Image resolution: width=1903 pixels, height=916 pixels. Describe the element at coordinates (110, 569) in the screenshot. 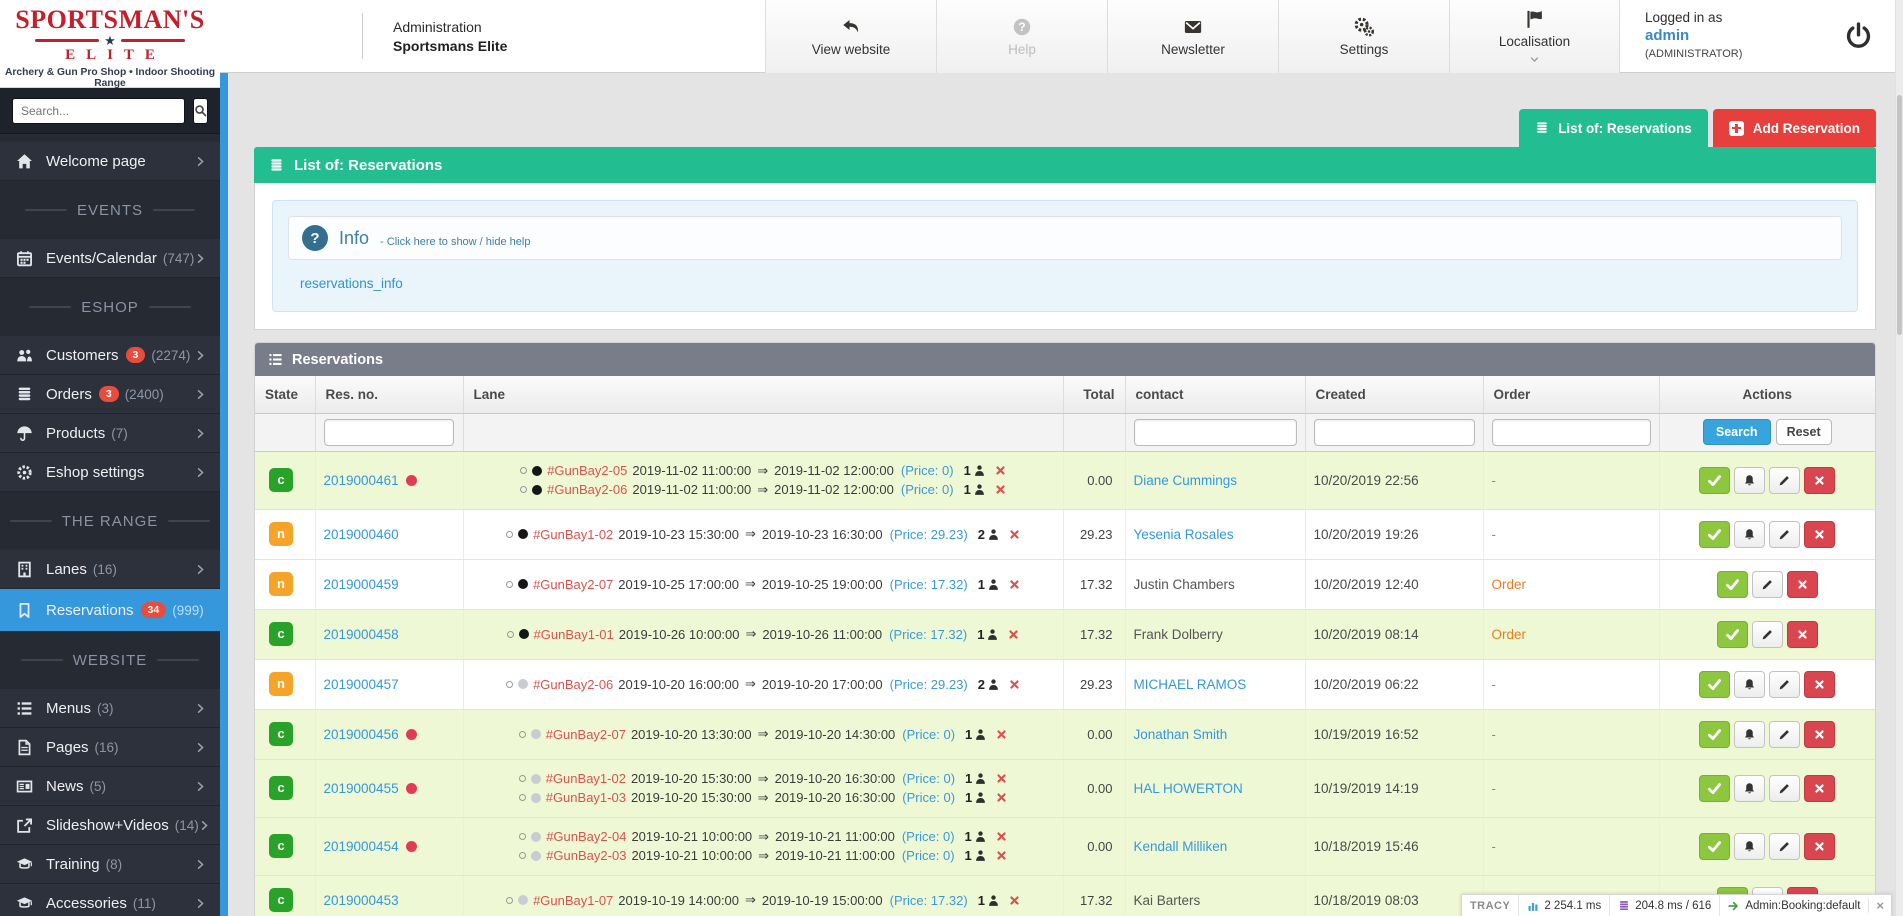

I see `sidebar-item-lanes: Lanes (16)` at that location.